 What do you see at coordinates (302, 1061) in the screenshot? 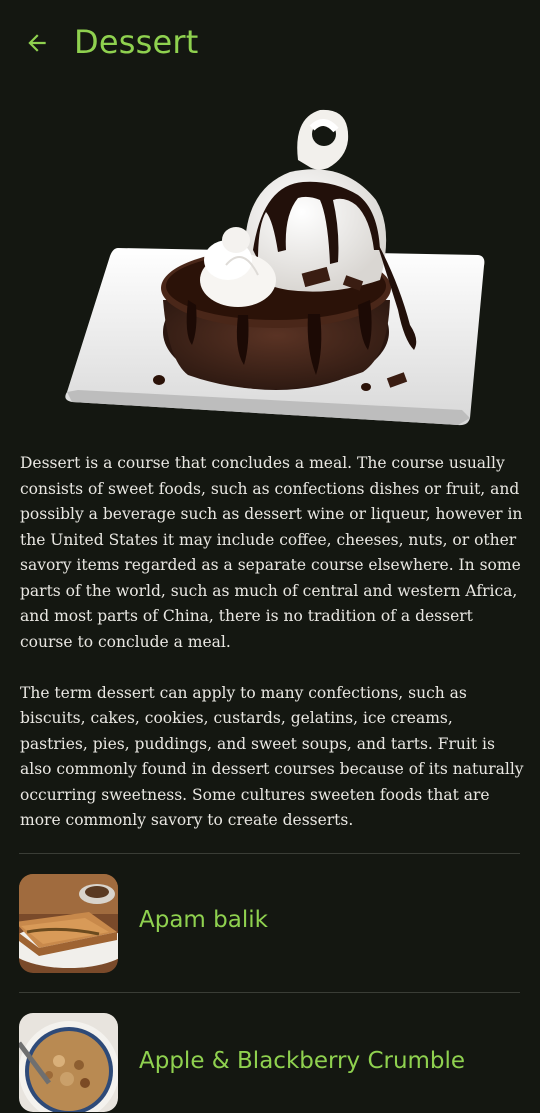
I see `recipe-name: Apple & Blackberry Crumble` at bounding box center [302, 1061].